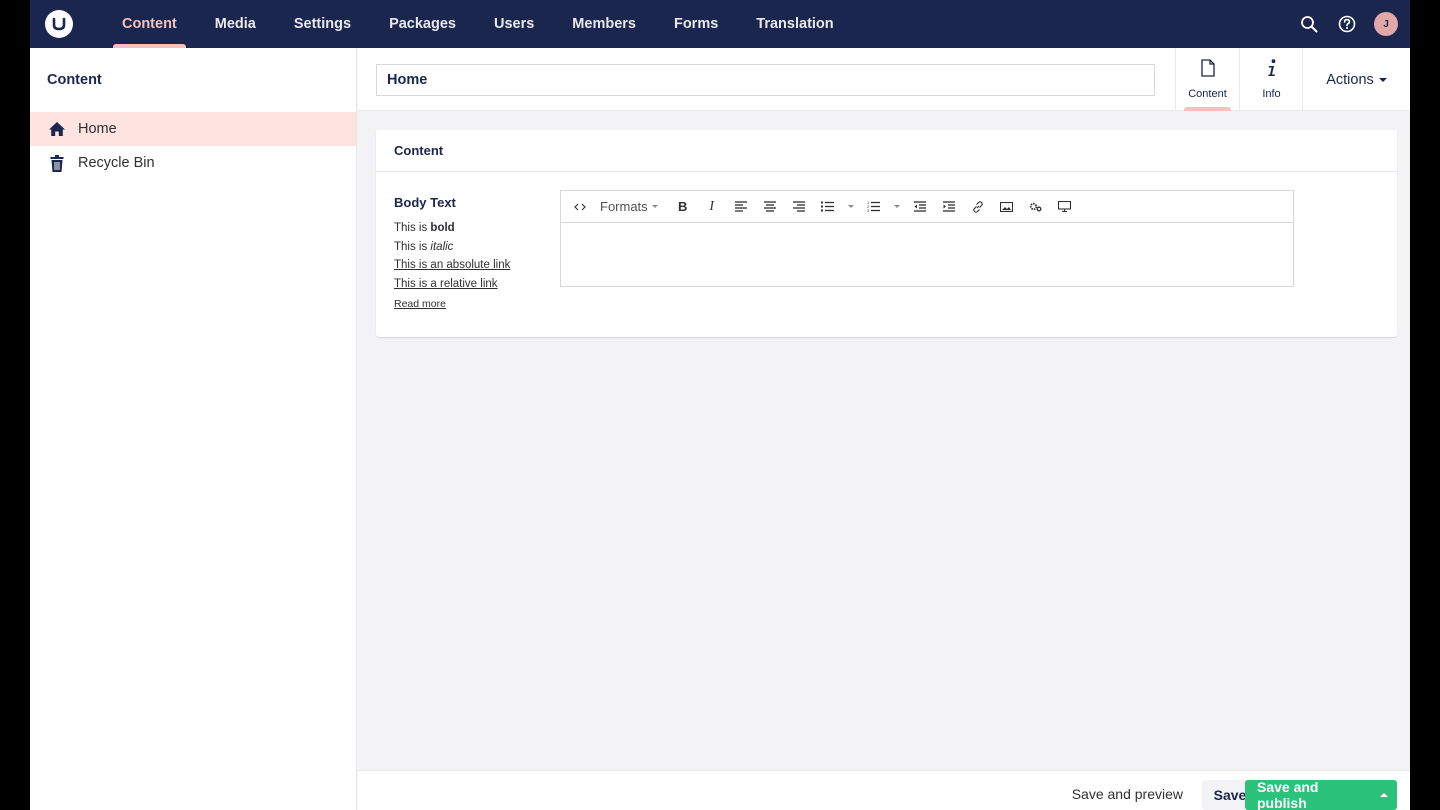 The width and height of the screenshot is (1440, 810). I want to click on tree-item-label: Recycle Bin, so click(116, 163).